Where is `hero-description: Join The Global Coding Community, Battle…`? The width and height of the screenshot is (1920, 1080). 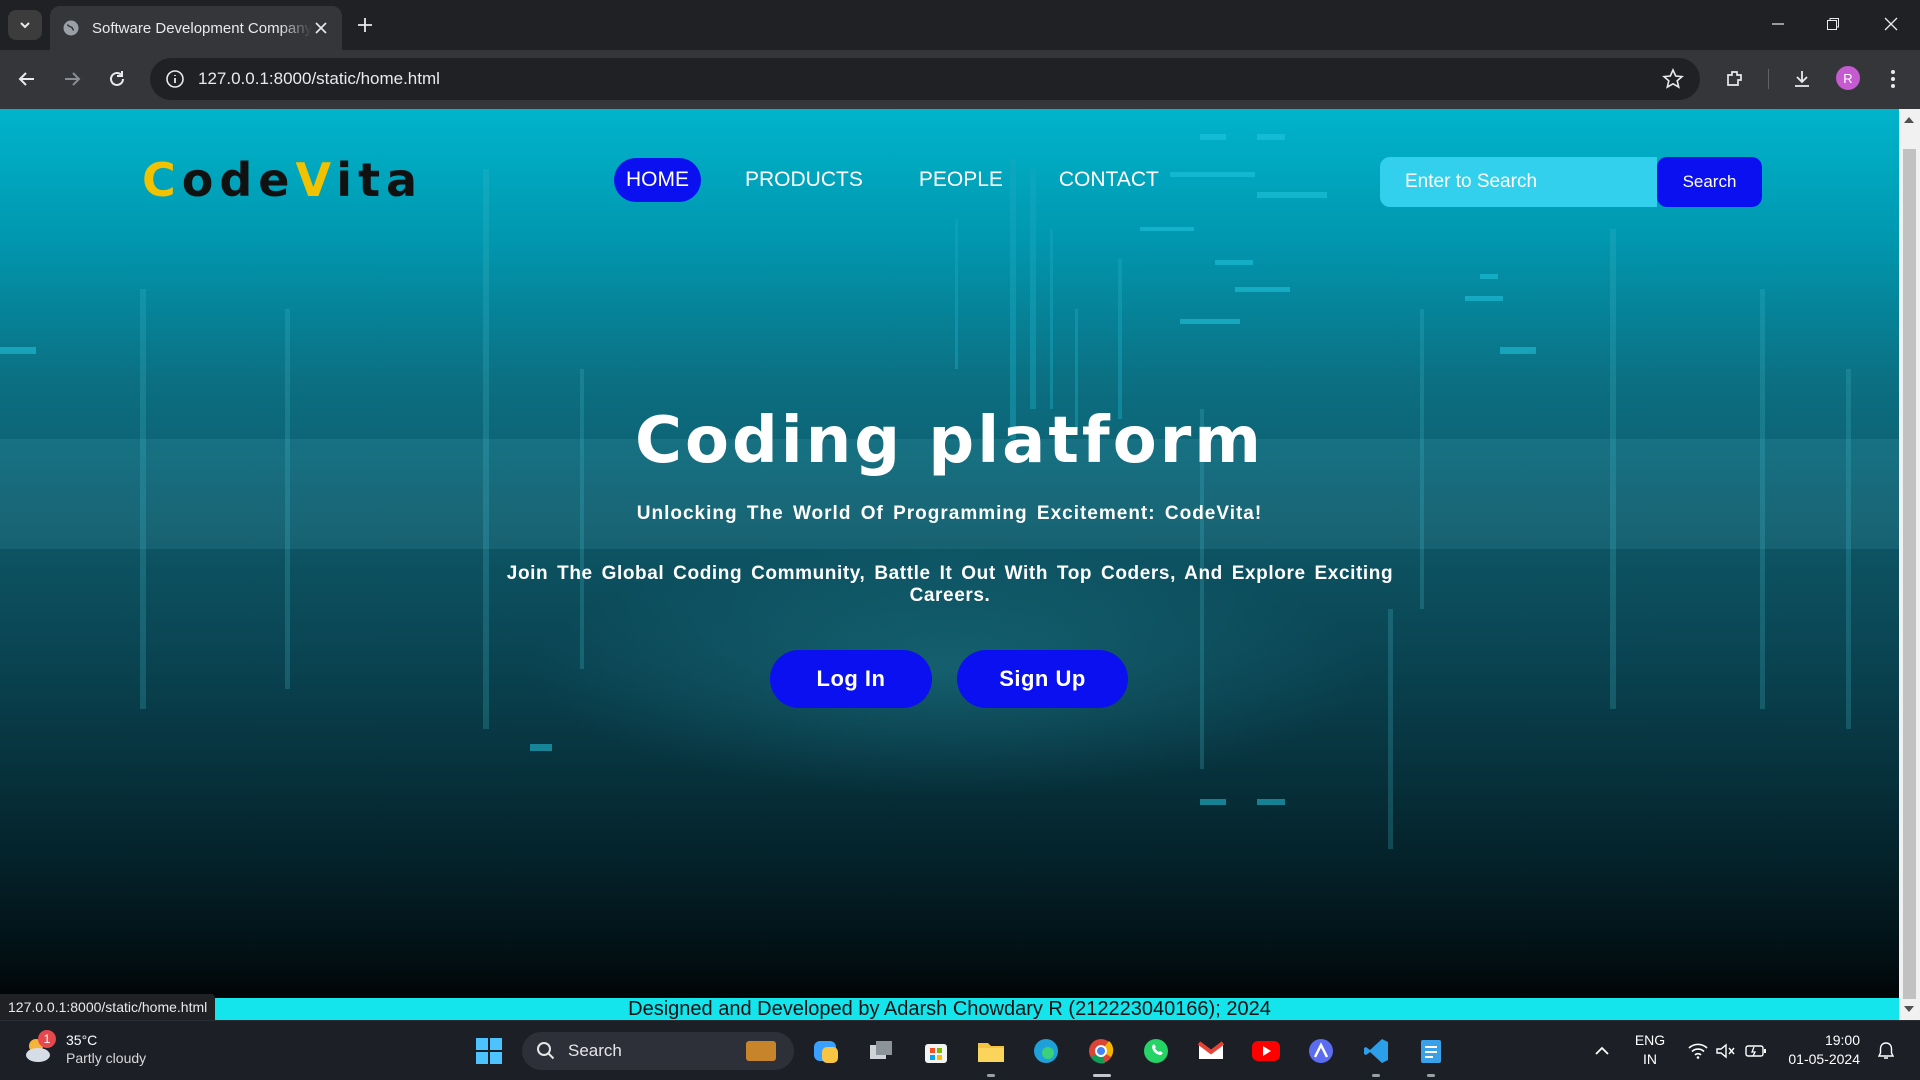 hero-description: Join The Global Coding Community, Battle… is located at coordinates (950, 584).